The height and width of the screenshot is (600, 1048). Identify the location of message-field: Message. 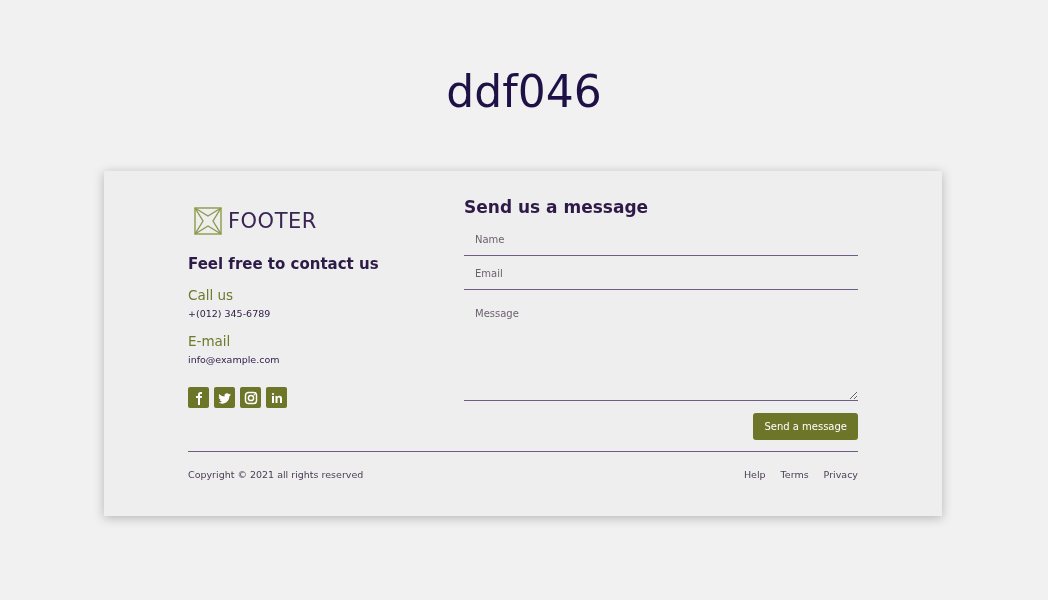
(661, 345).